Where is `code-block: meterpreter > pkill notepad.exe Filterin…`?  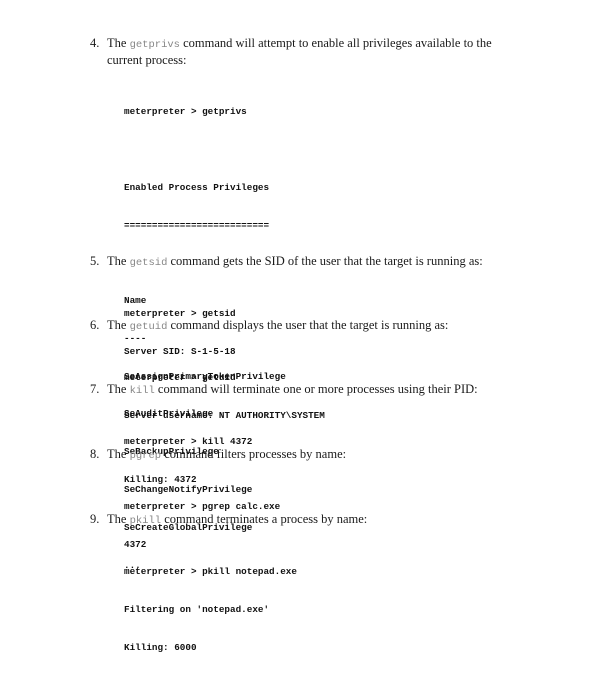 code-block: meterpreter > pkill notepad.exe Filterin… is located at coordinates (327, 610).